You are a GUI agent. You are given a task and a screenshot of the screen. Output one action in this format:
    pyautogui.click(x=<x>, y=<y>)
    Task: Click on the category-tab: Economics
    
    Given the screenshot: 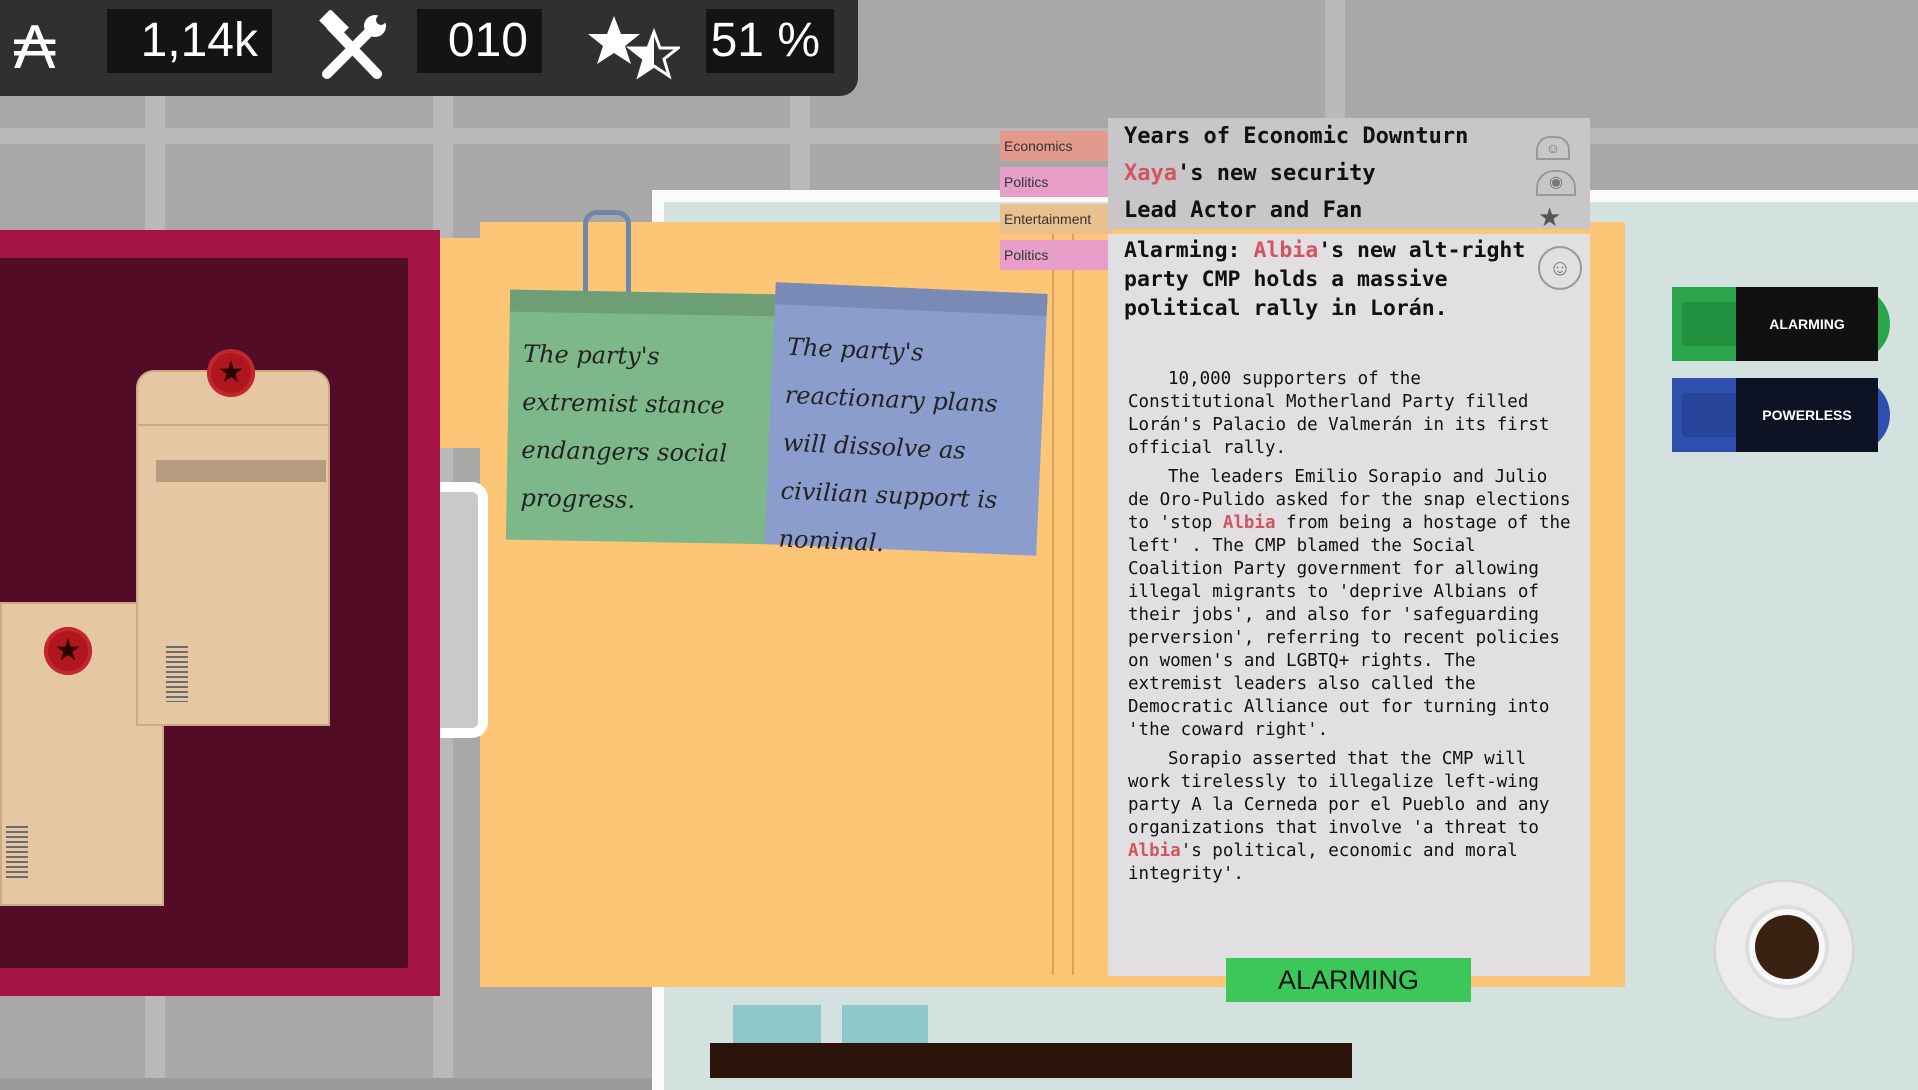 What is the action you would take?
    pyautogui.click(x=1056, y=146)
    